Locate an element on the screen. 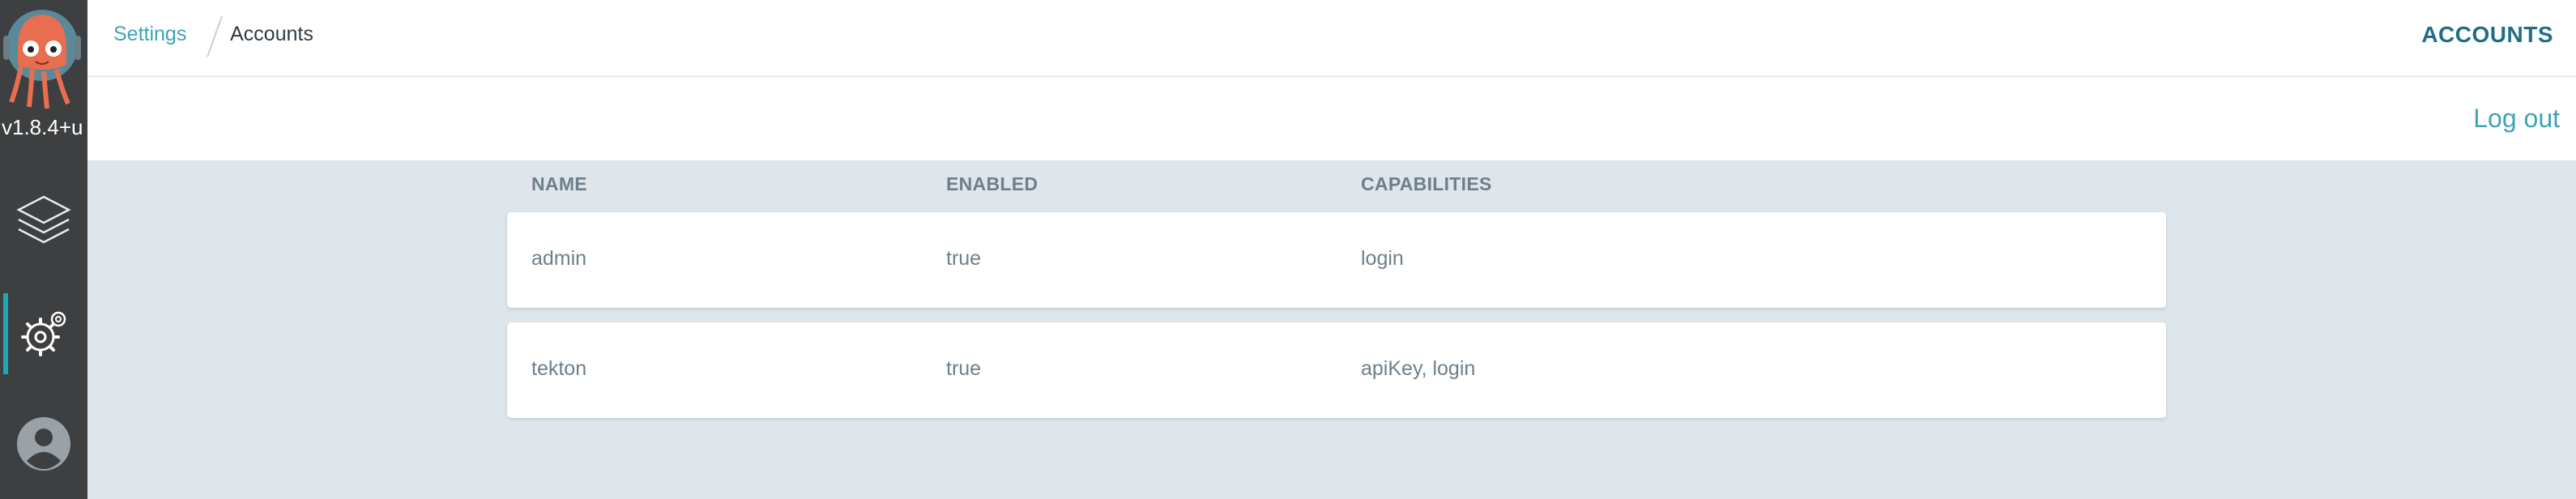 Image resolution: width=2576 pixels, height=499 pixels. sidebar-item-settings is located at coordinates (43, 333).